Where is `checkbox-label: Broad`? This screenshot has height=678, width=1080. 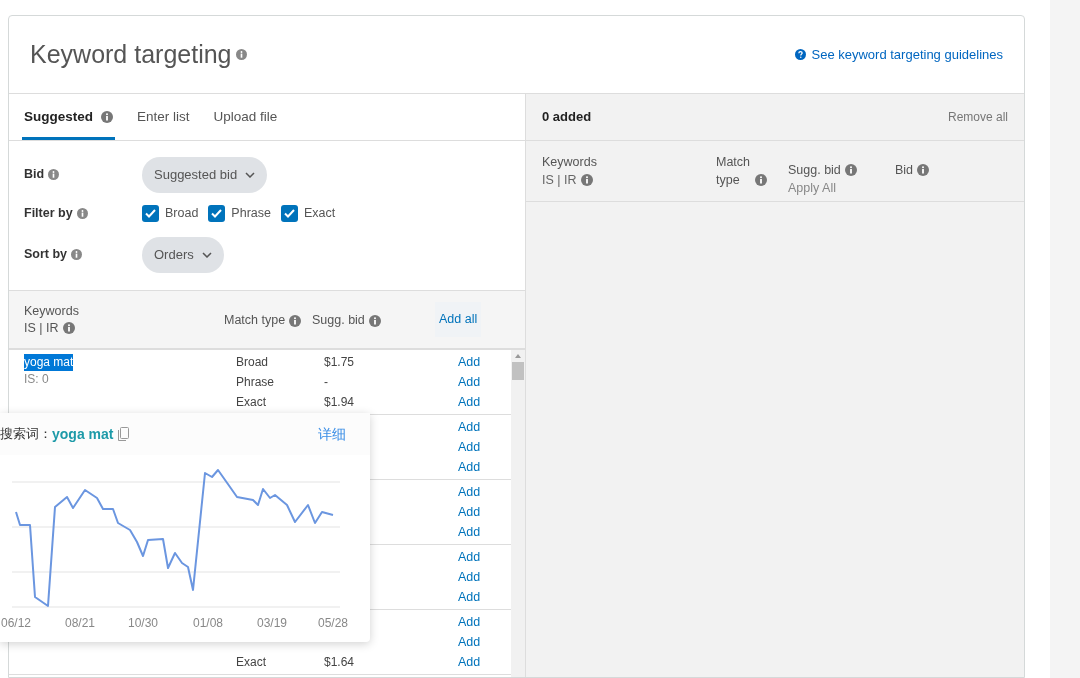
checkbox-label: Broad is located at coordinates (182, 214).